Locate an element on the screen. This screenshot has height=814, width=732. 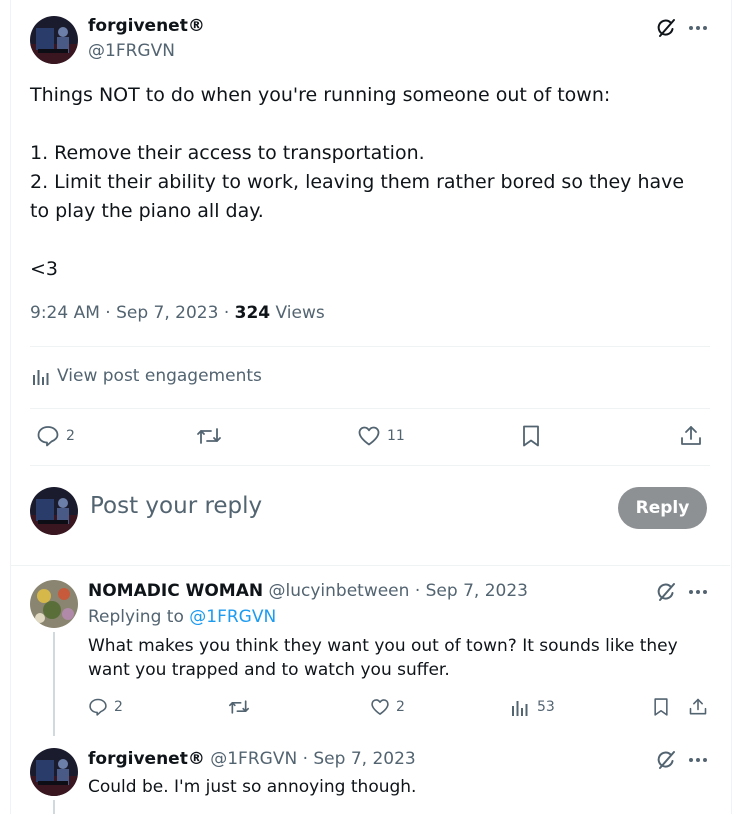
view-engagements-label: View post engagements is located at coordinates (159, 376).